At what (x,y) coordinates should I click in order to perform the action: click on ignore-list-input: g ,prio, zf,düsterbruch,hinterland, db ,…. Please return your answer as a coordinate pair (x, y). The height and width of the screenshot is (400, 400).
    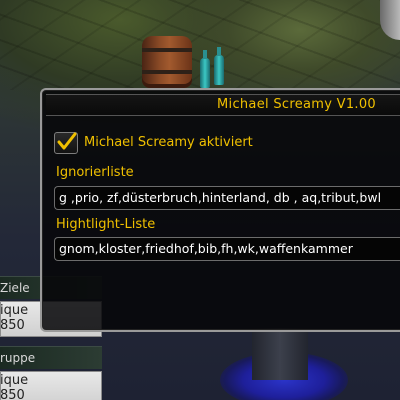
    Looking at the image, I should click on (227, 198).